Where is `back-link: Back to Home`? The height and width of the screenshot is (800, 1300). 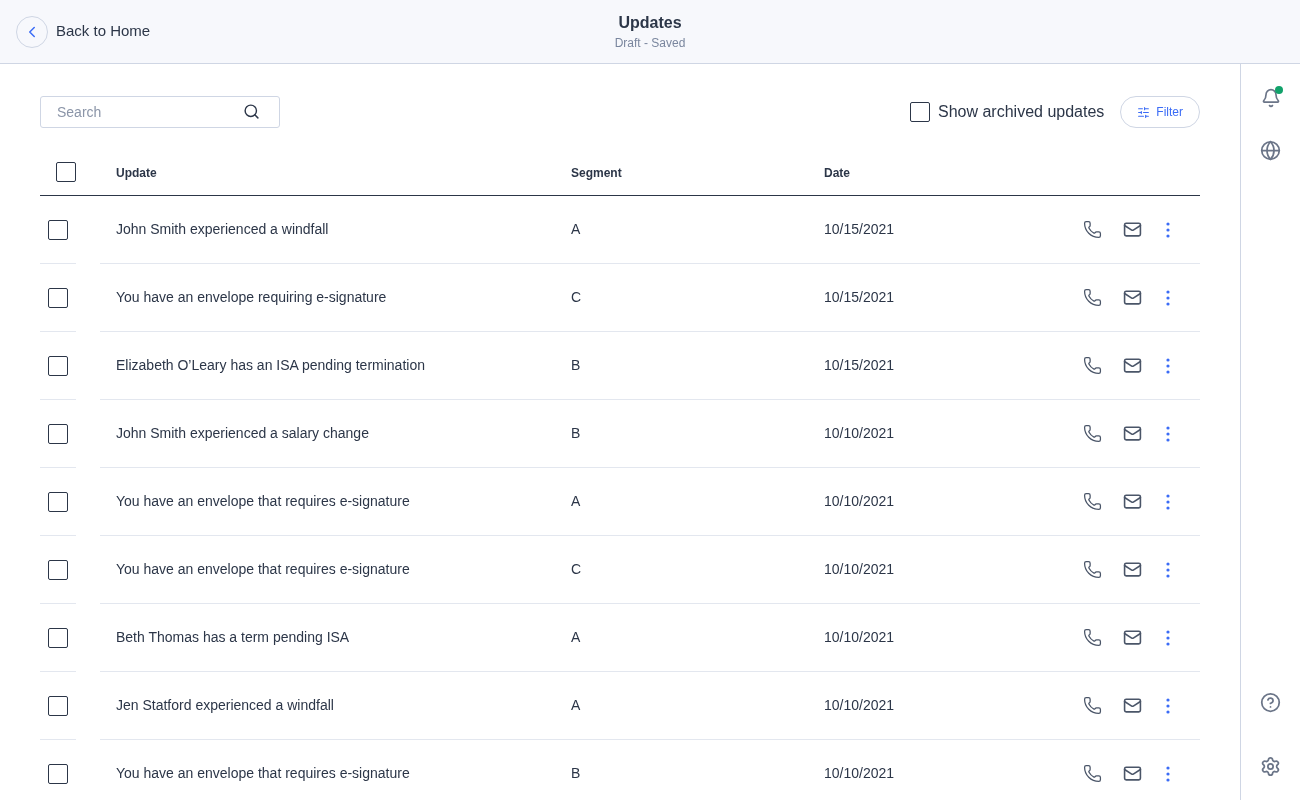
back-link: Back to Home is located at coordinates (103, 31).